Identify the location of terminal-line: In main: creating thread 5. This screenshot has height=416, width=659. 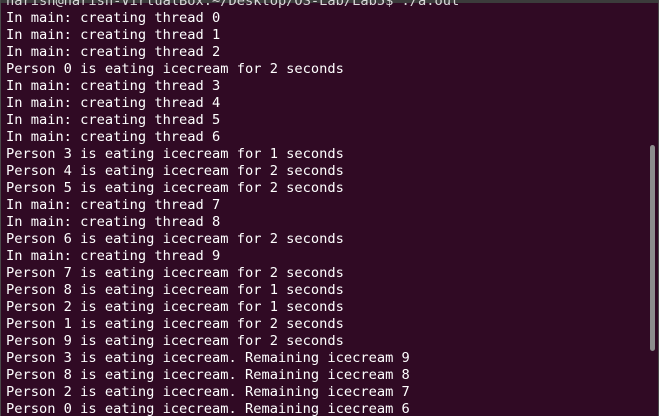
(113, 120).